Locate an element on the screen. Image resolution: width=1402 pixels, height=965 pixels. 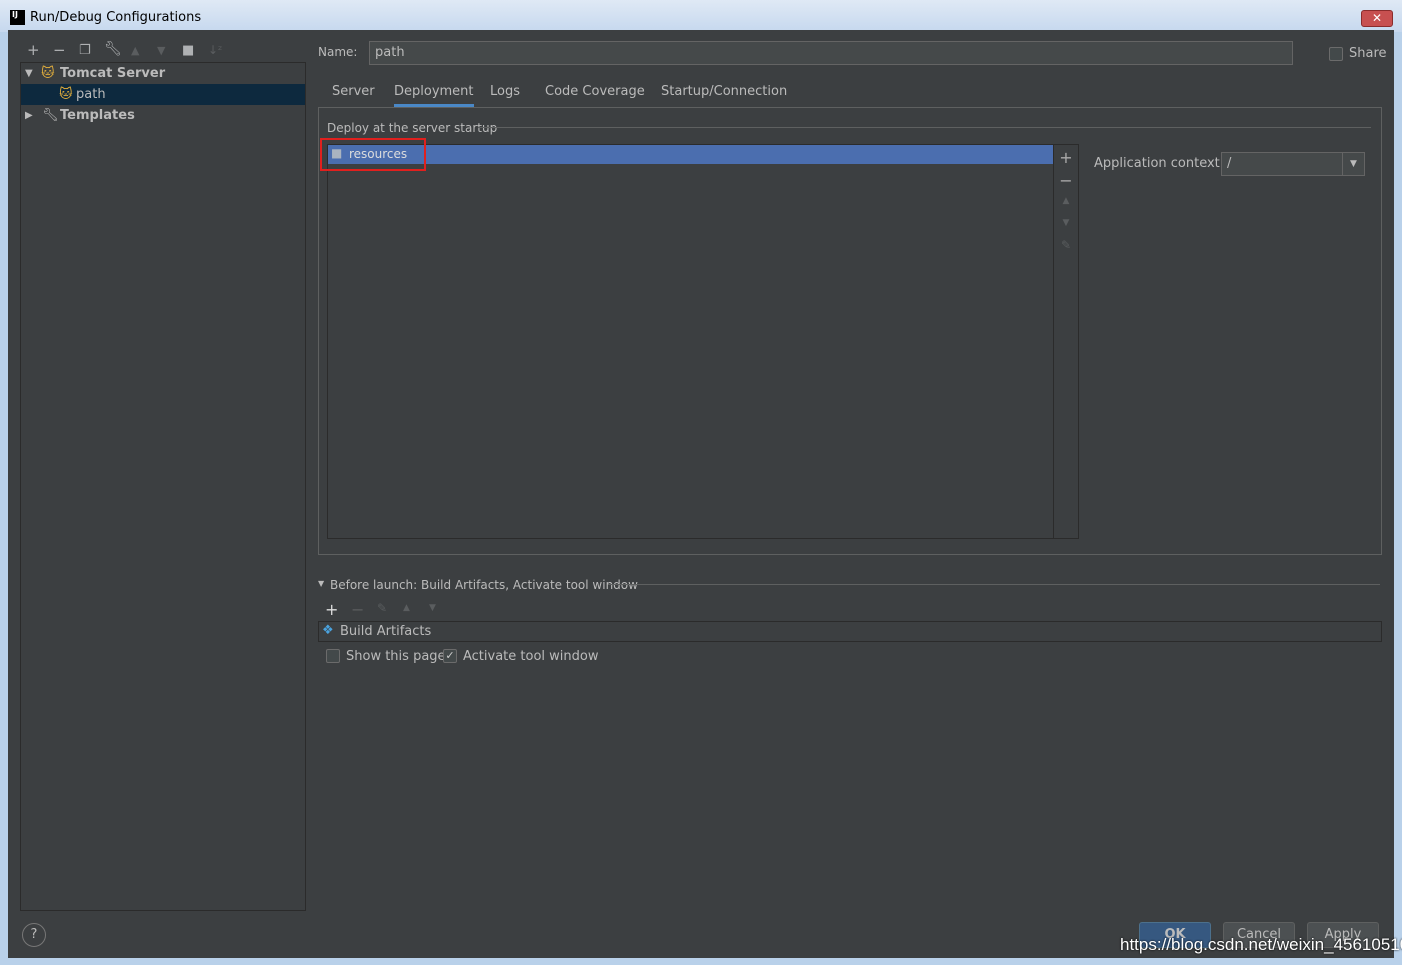
watermark: https://blog.csdn.net/weixin_45610510 is located at coordinates (1261, 944).